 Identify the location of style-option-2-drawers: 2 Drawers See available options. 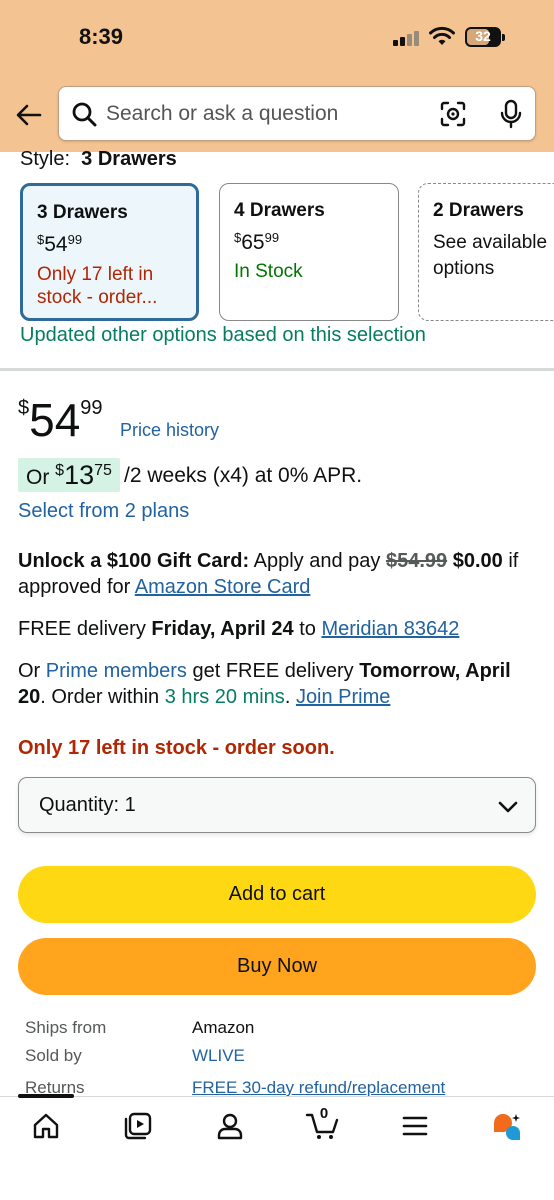
(486, 252).